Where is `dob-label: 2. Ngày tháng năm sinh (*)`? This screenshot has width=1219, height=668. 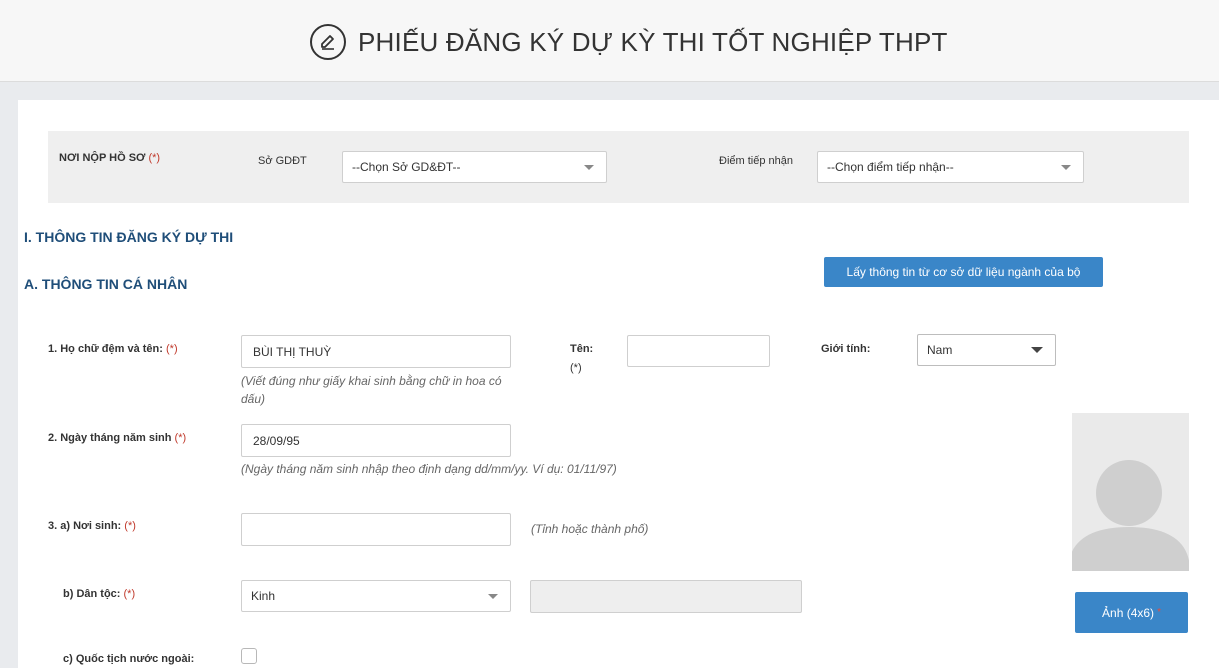 dob-label: 2. Ngày tháng năm sinh (*) is located at coordinates (117, 438).